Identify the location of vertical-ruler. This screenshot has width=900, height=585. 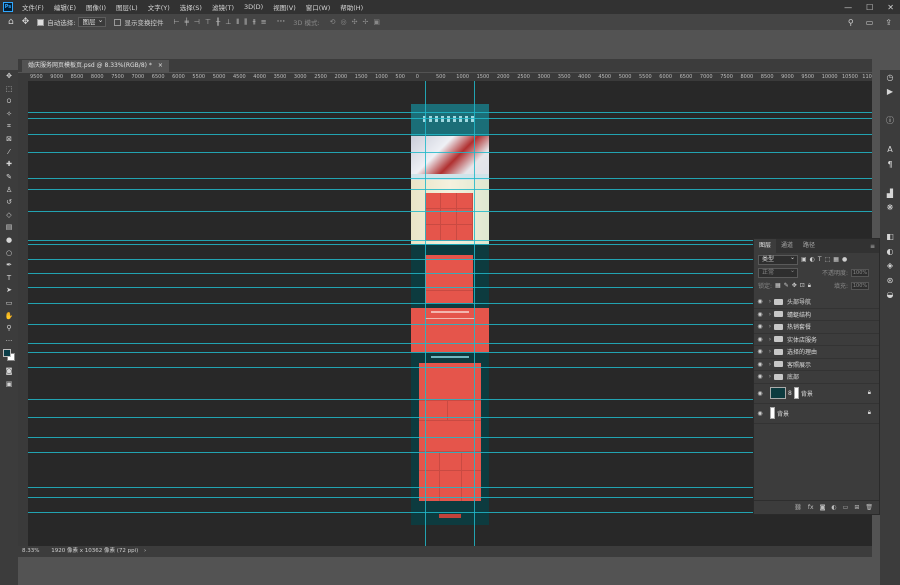
(23, 313).